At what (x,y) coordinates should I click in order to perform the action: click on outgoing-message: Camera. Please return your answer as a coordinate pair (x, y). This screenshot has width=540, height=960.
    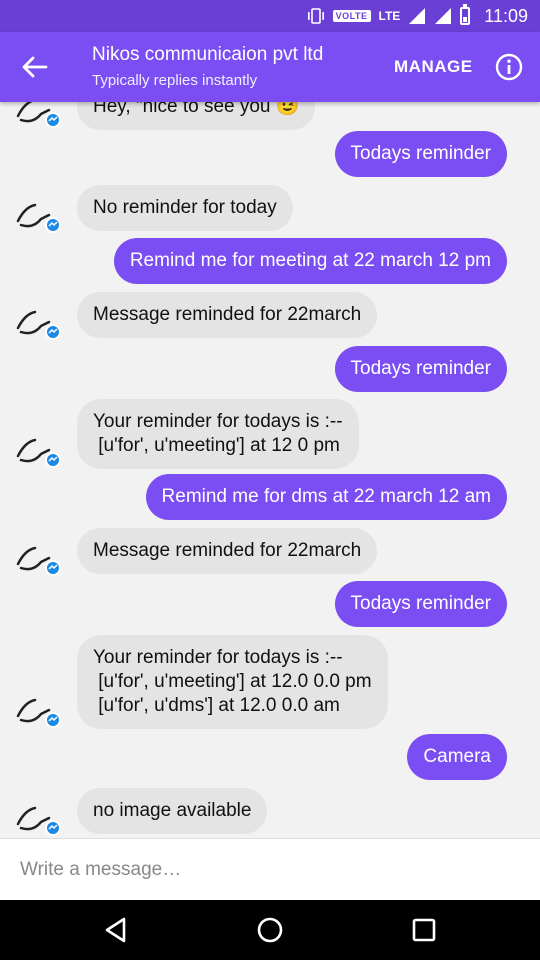
    Looking at the image, I should click on (457, 757).